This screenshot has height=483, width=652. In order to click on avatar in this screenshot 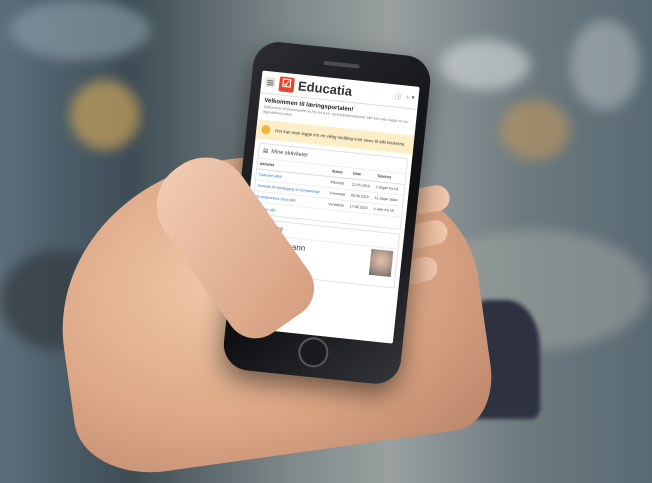, I will do `click(381, 263)`.